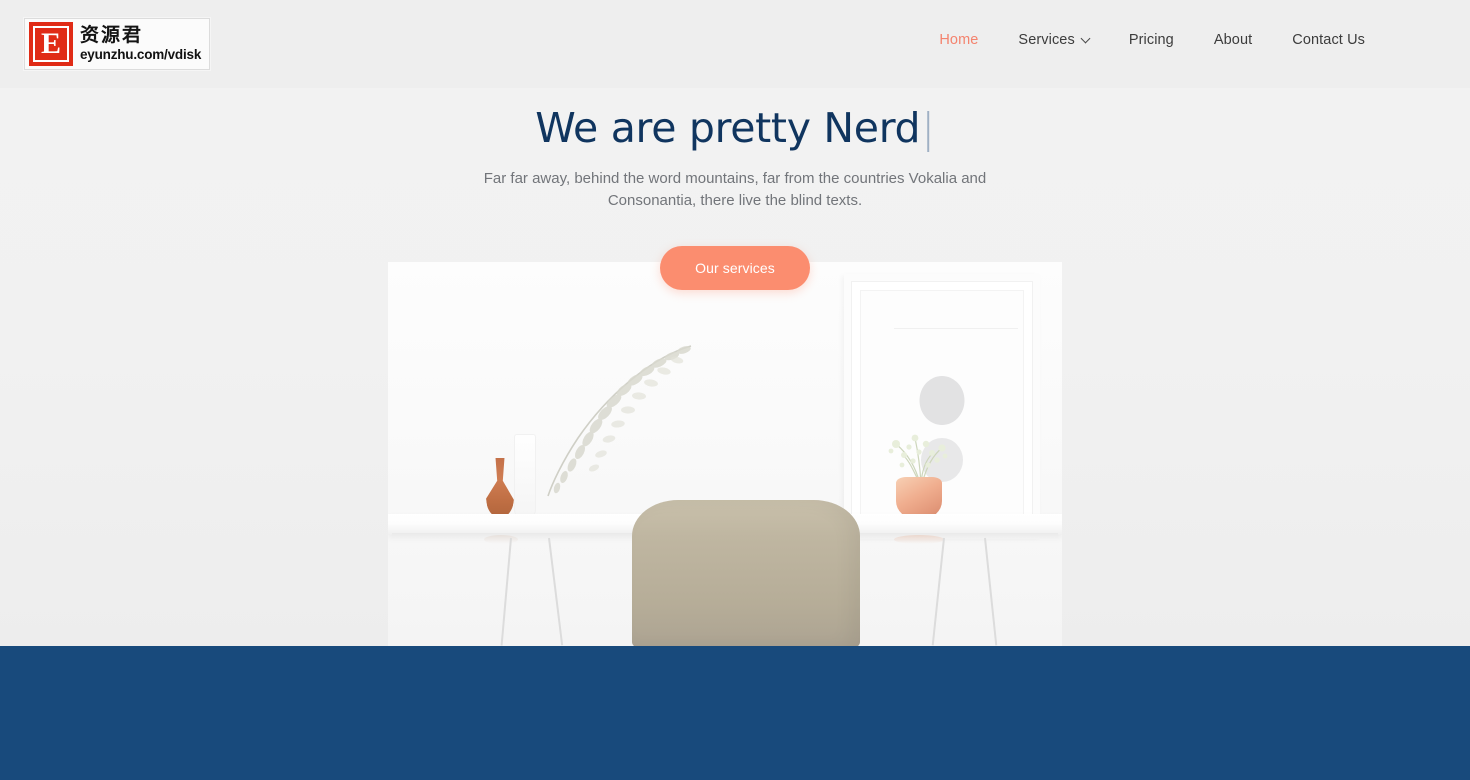  Describe the element at coordinates (728, 128) in the screenshot. I see `hero-title-text: We are pretty Nerd` at that location.